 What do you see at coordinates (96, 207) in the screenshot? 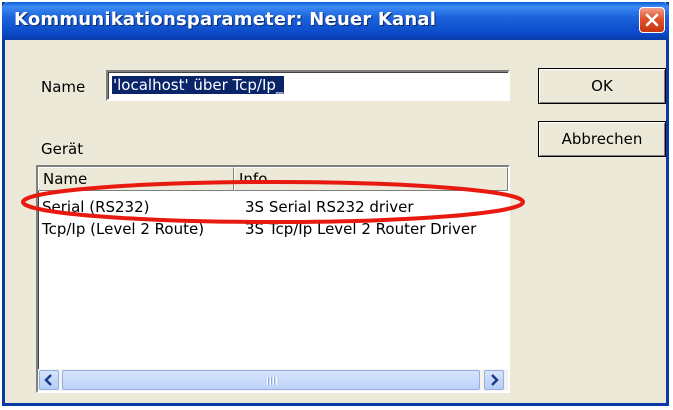
I see `device-name: Serial (RS232)` at bounding box center [96, 207].